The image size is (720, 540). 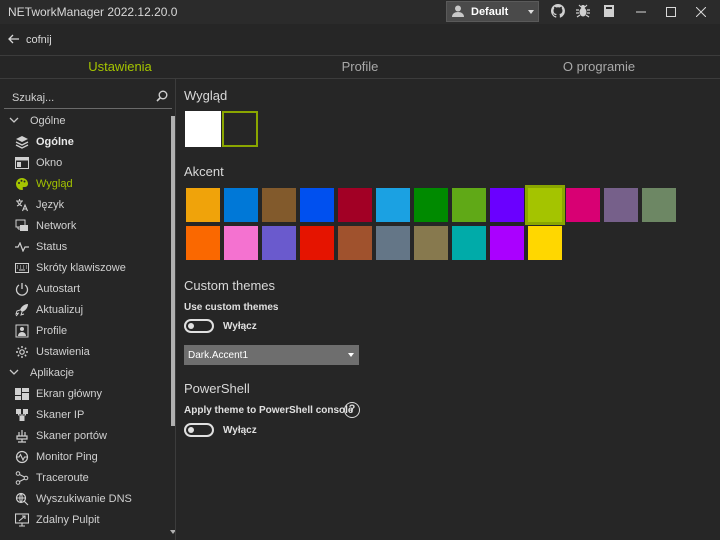 I want to click on sidebar-item-shortcuts: Skróty klawiszowe, so click(x=85, y=267).